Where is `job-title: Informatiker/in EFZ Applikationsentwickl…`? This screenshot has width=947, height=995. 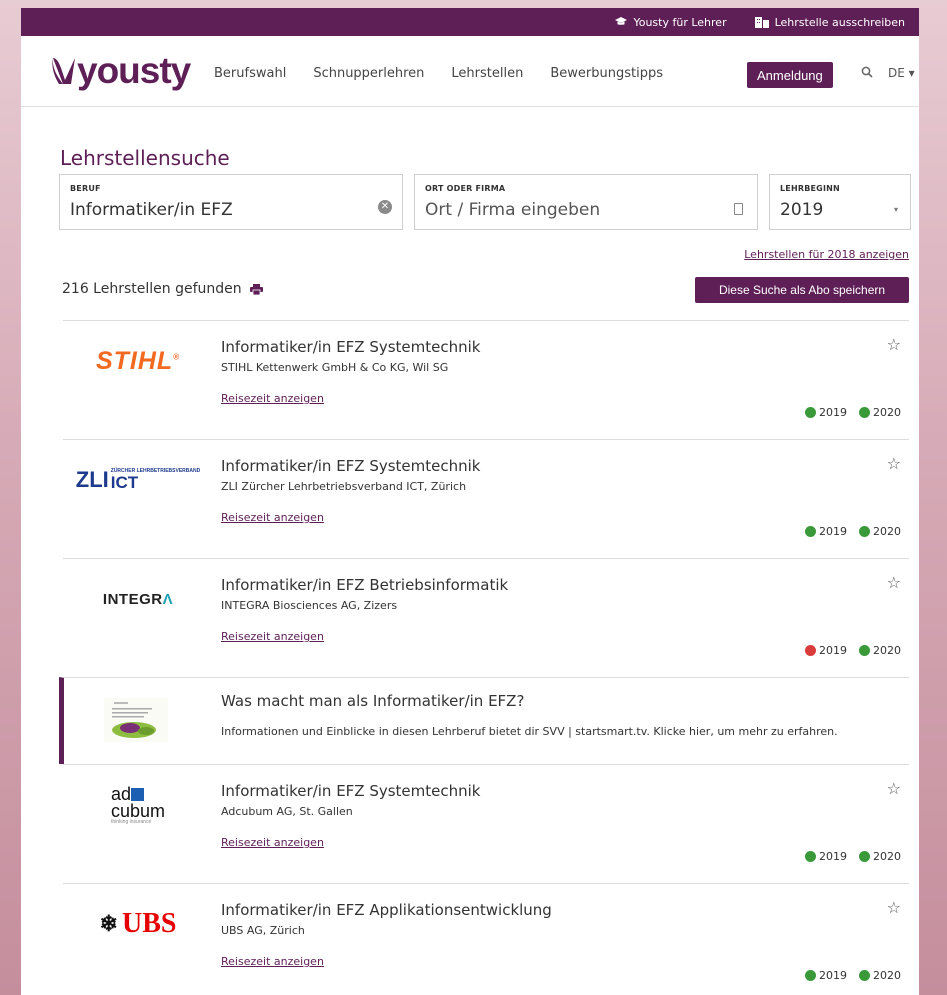 job-title: Informatiker/in EFZ Applikationsentwickl… is located at coordinates (386, 910).